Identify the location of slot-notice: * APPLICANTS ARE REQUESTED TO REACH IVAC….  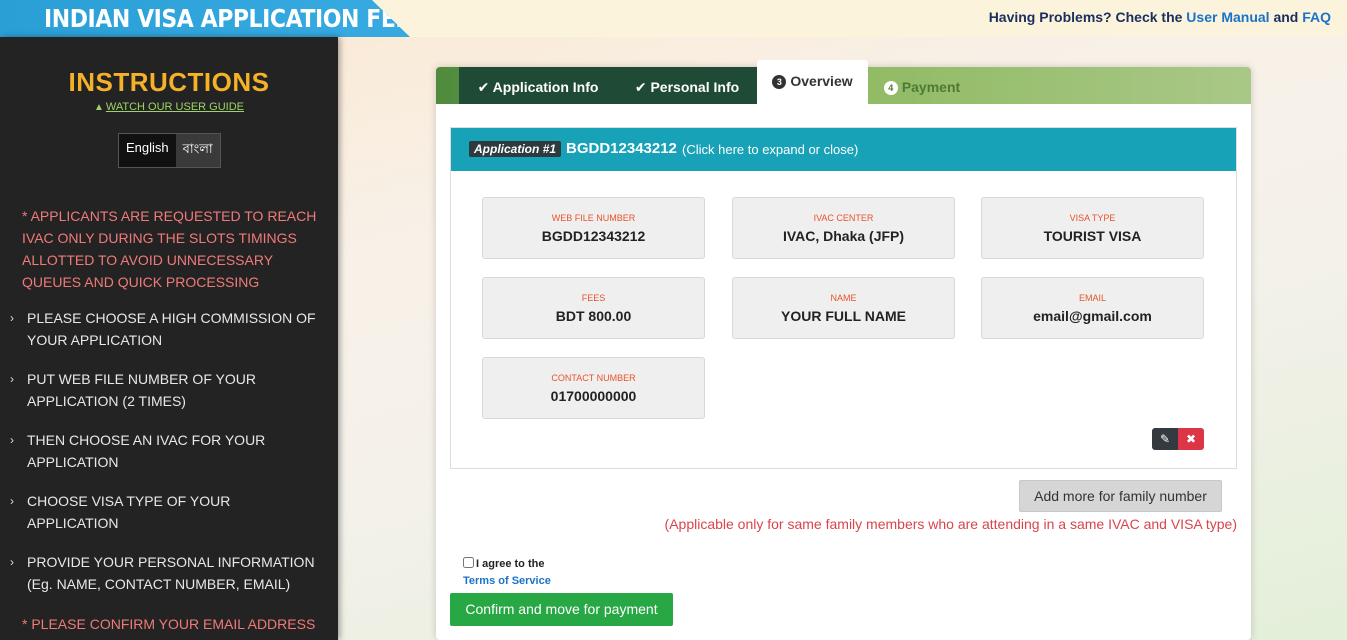
(169, 249).